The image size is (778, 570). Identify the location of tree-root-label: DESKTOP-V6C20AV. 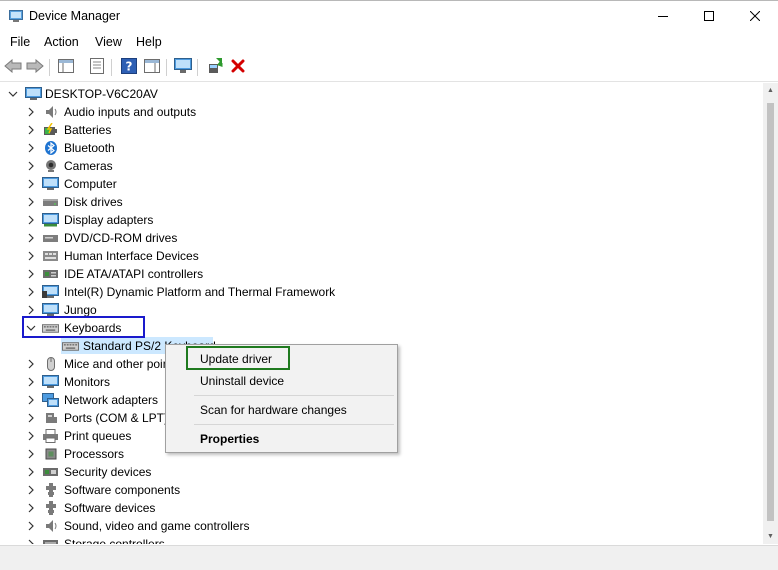
(101, 94).